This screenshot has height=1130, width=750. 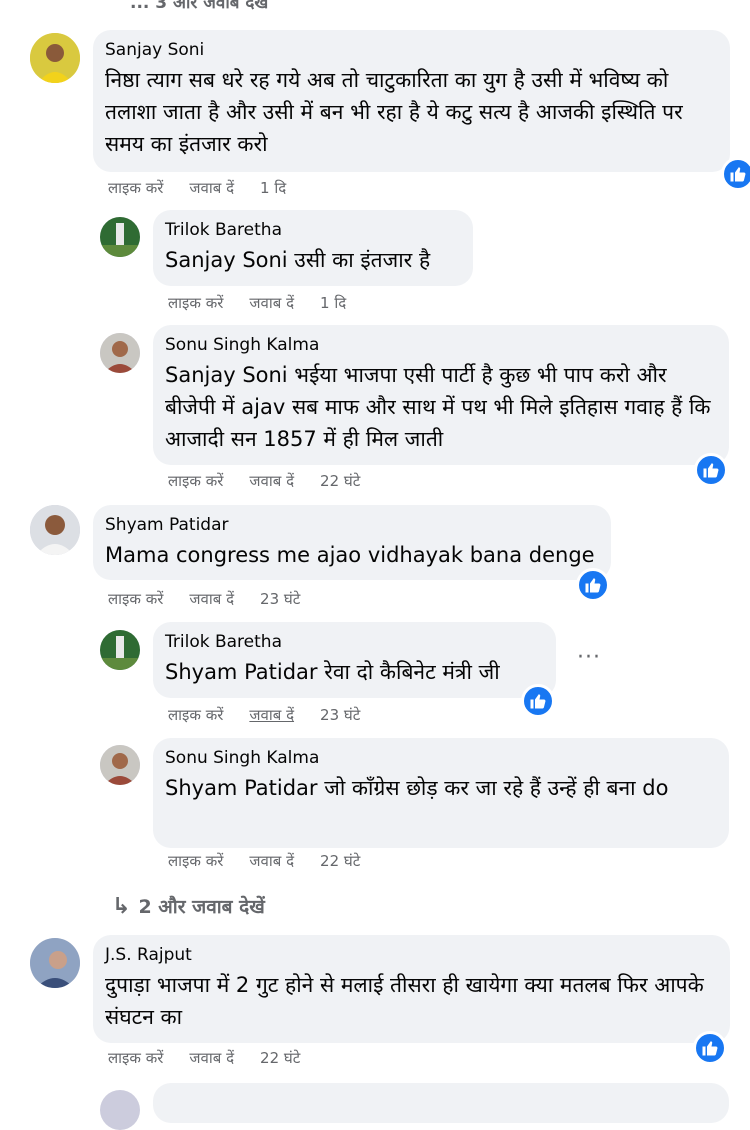 What do you see at coordinates (351, 525) in the screenshot?
I see `comment-author: Shyam Patidar` at bounding box center [351, 525].